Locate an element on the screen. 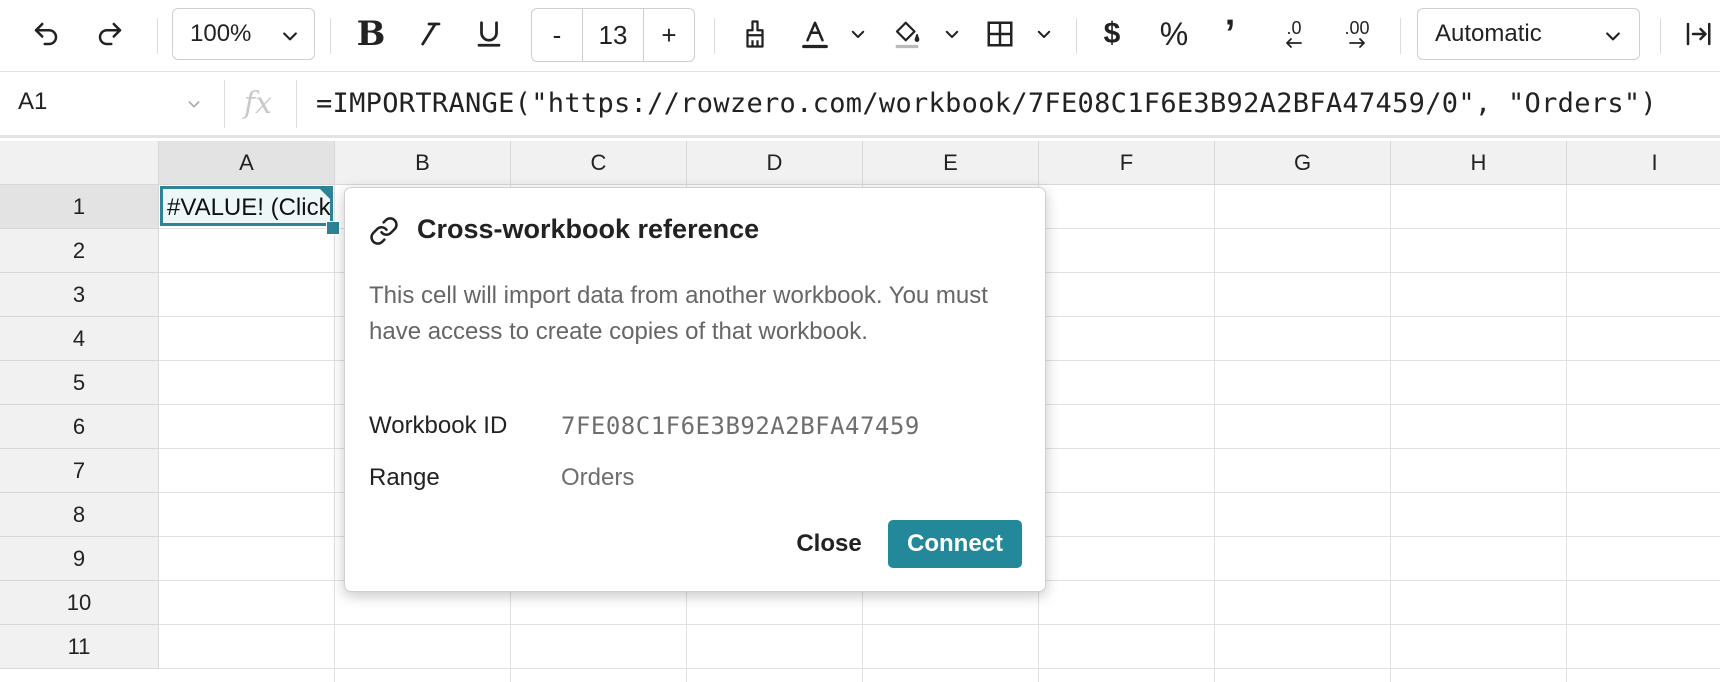 The image size is (1720, 682). fill-color-button is located at coordinates (907, 34).